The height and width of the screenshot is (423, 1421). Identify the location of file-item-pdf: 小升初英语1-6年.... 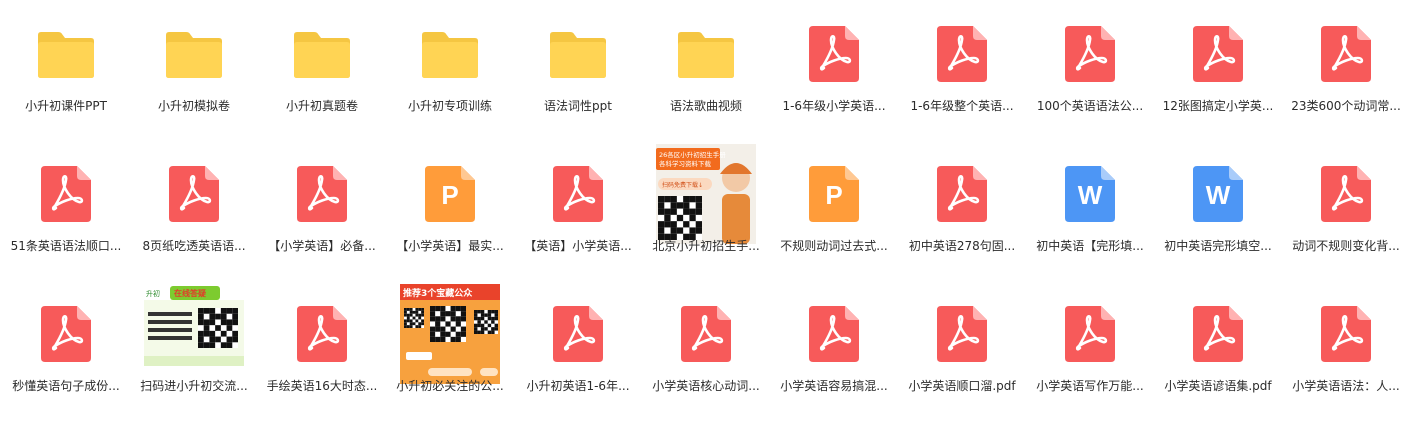
(578, 350).